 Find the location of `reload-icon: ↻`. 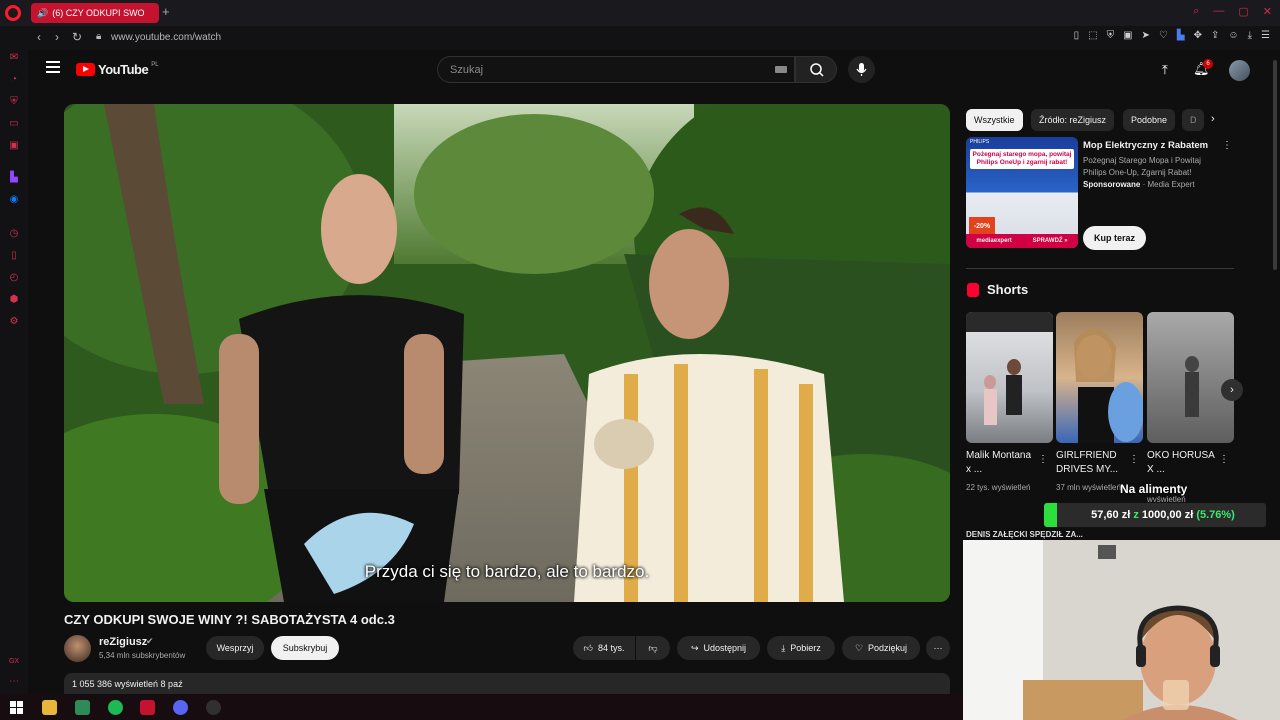

reload-icon: ↻ is located at coordinates (77, 37).